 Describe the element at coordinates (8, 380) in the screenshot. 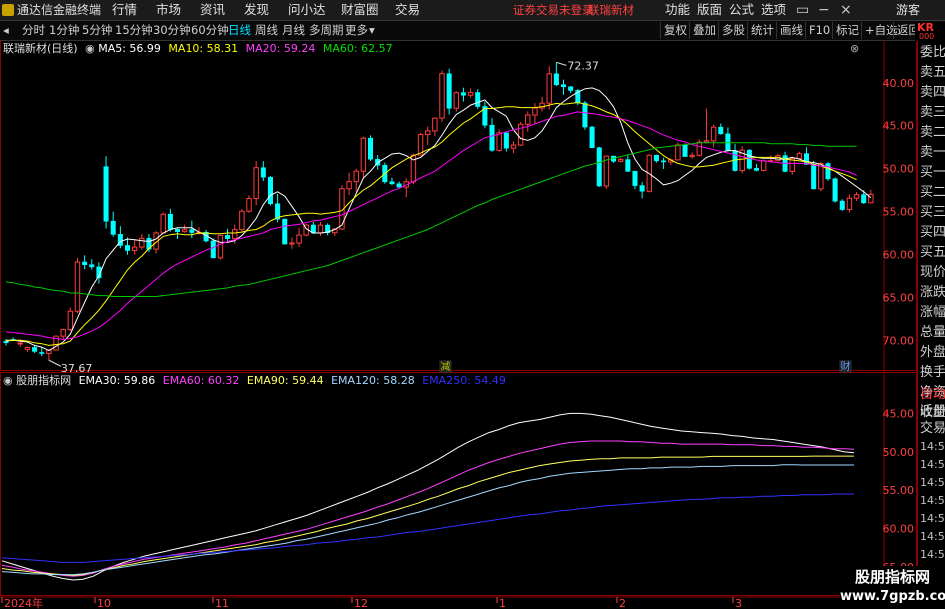

I see `sub-indicator-icon: ◉` at that location.